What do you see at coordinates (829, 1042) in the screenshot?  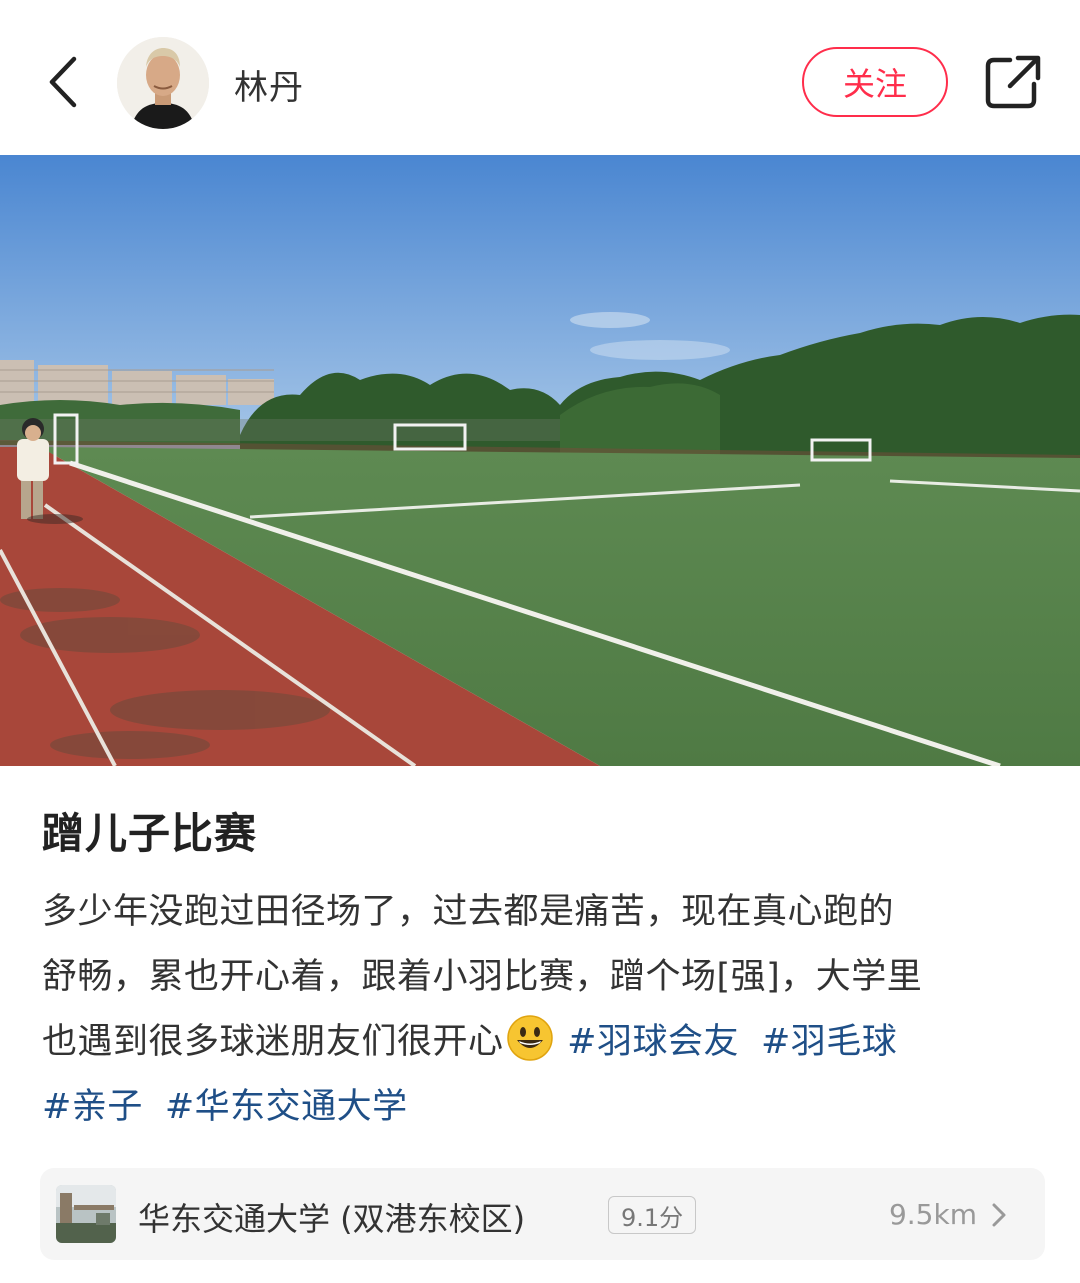 I see `tag-link: #羽毛球` at bounding box center [829, 1042].